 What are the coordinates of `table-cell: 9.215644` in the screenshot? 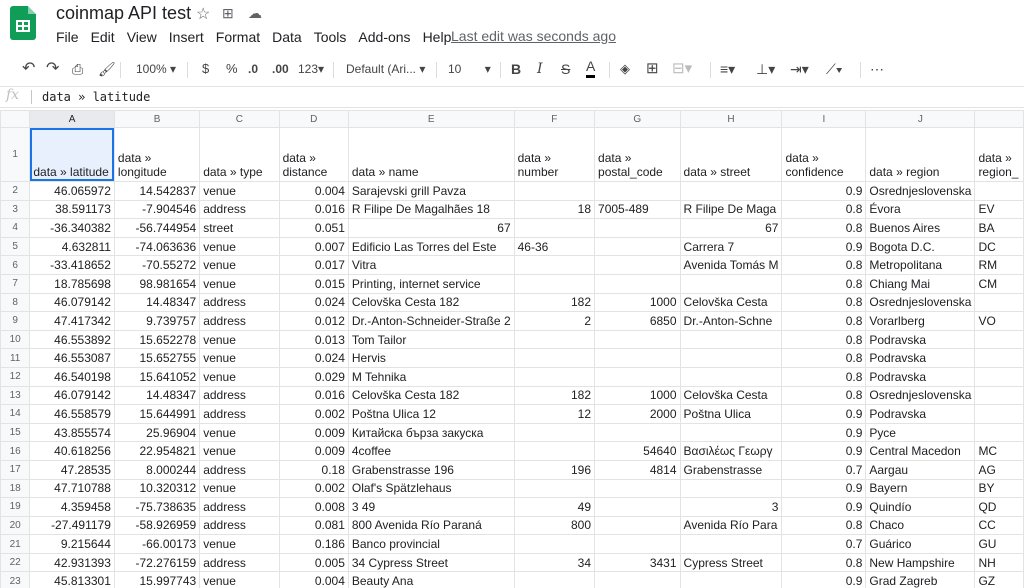 It's located at (72, 544).